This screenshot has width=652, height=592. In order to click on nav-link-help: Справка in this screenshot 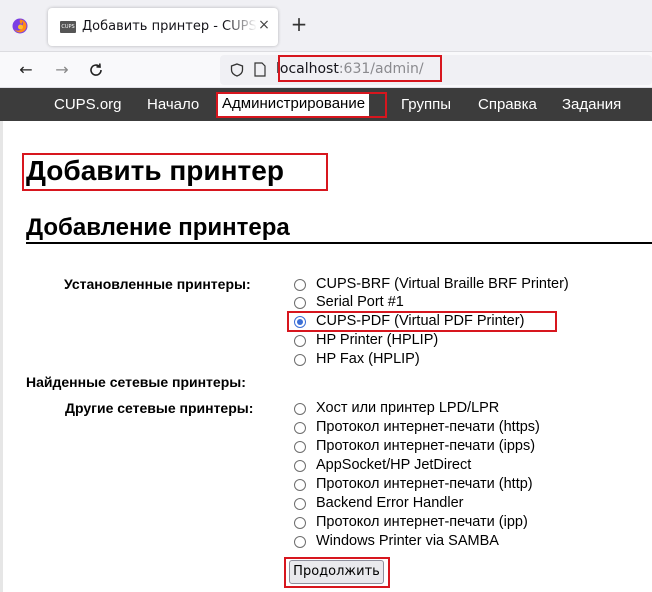, I will do `click(507, 104)`.